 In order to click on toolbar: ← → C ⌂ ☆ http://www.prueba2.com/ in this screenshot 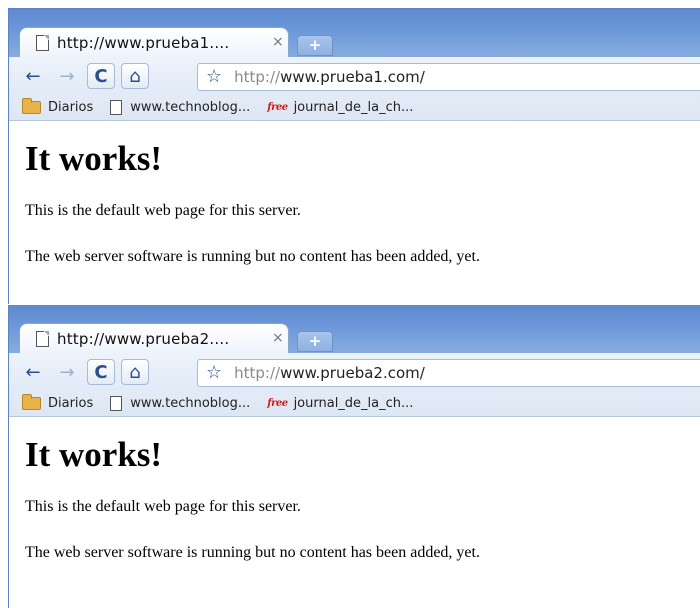, I will do `click(354, 372)`.